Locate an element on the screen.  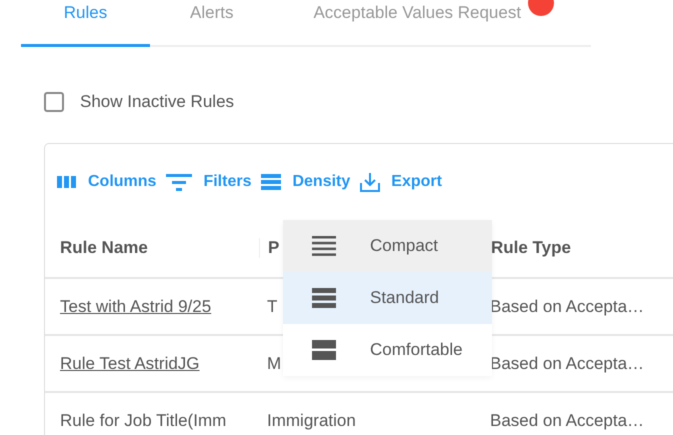
toolbar-button: Export is located at coordinates (401, 182).